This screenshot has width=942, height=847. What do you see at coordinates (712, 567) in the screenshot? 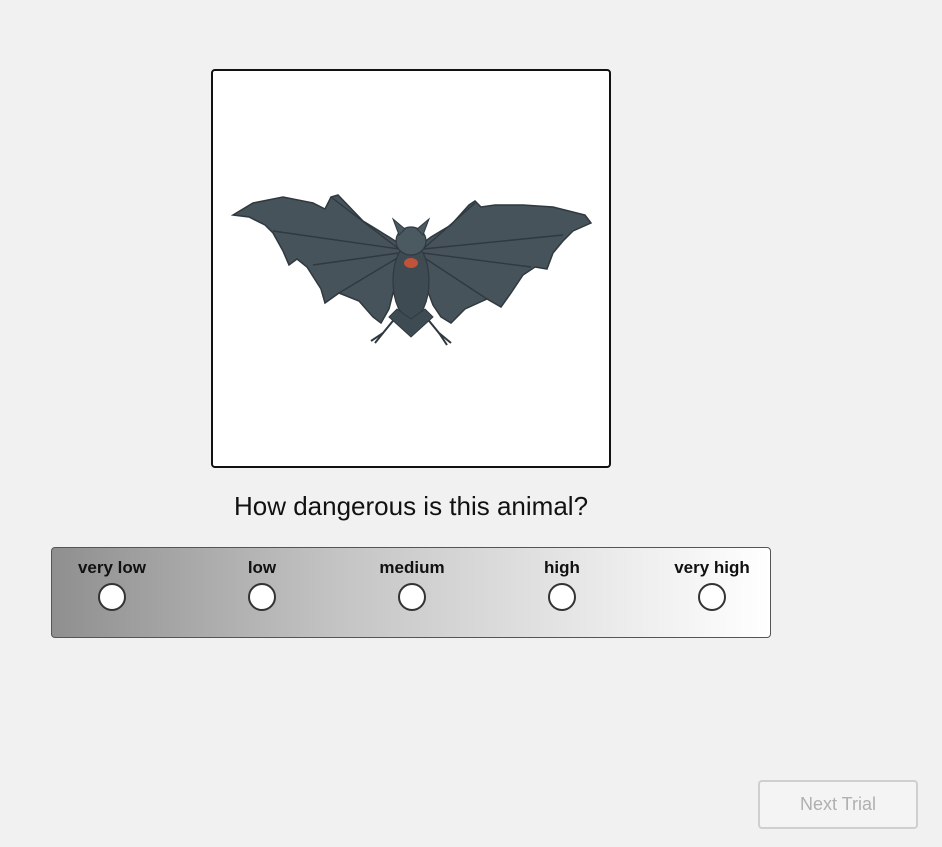
I see `rating-label: very high` at bounding box center [712, 567].